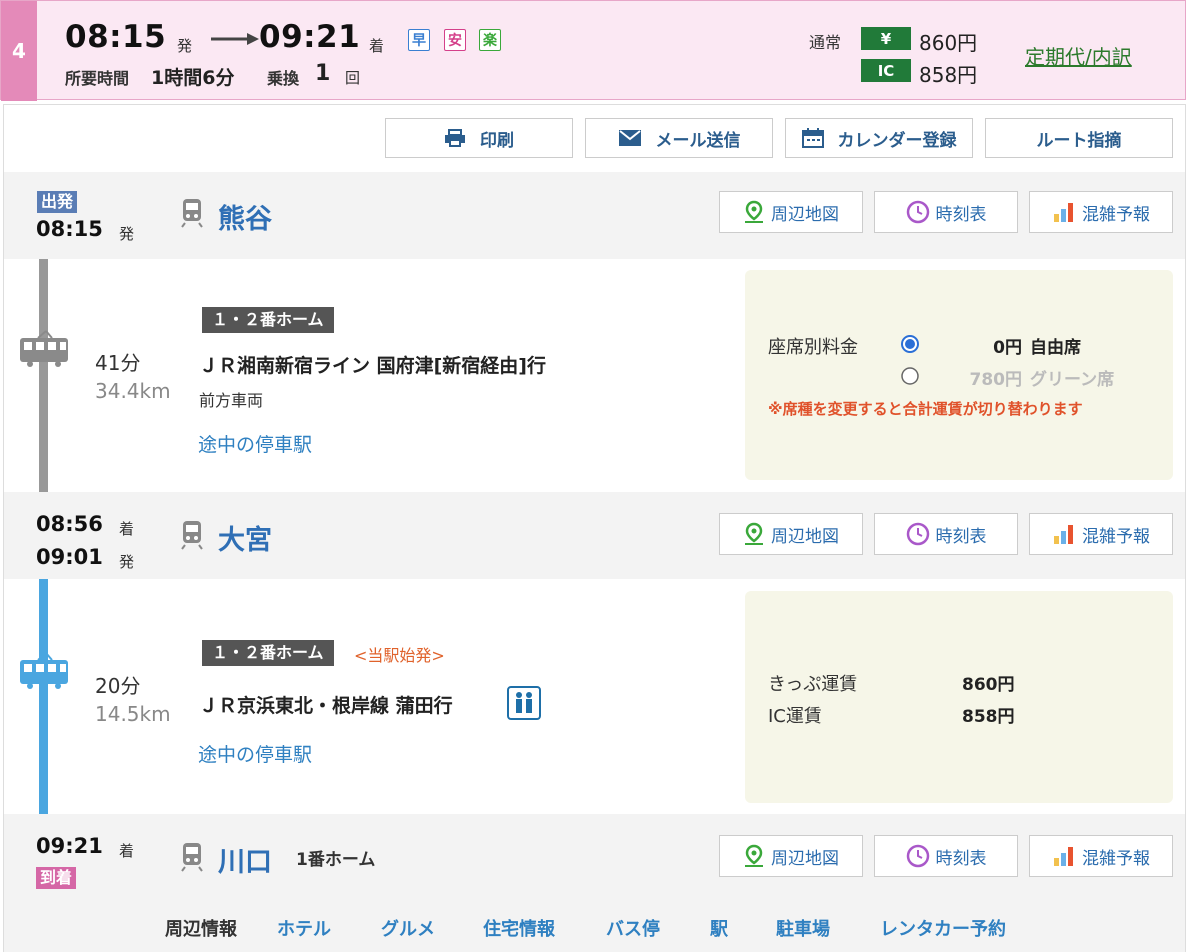  I want to click on depart-suffix: 発, so click(185, 46).